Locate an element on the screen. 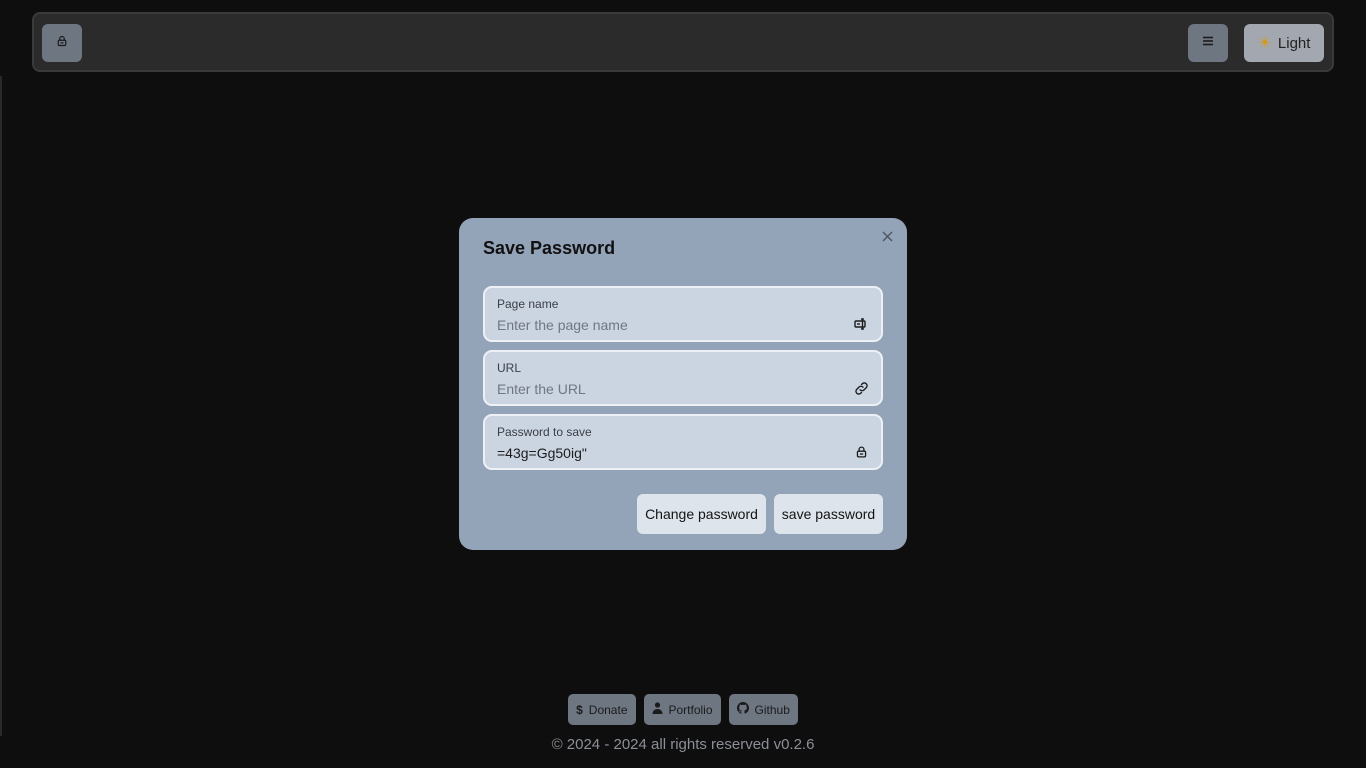 The width and height of the screenshot is (1366, 768). github-button: Github is located at coordinates (763, 709).